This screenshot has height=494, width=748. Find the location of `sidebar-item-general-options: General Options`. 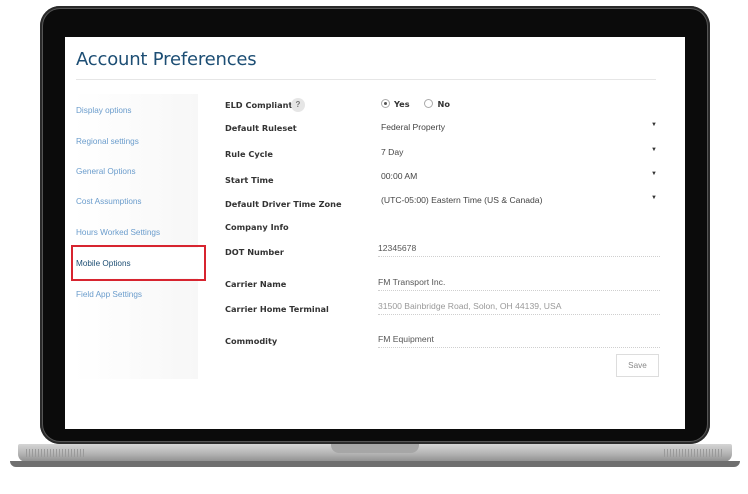

sidebar-item-general-options: General Options is located at coordinates (106, 171).